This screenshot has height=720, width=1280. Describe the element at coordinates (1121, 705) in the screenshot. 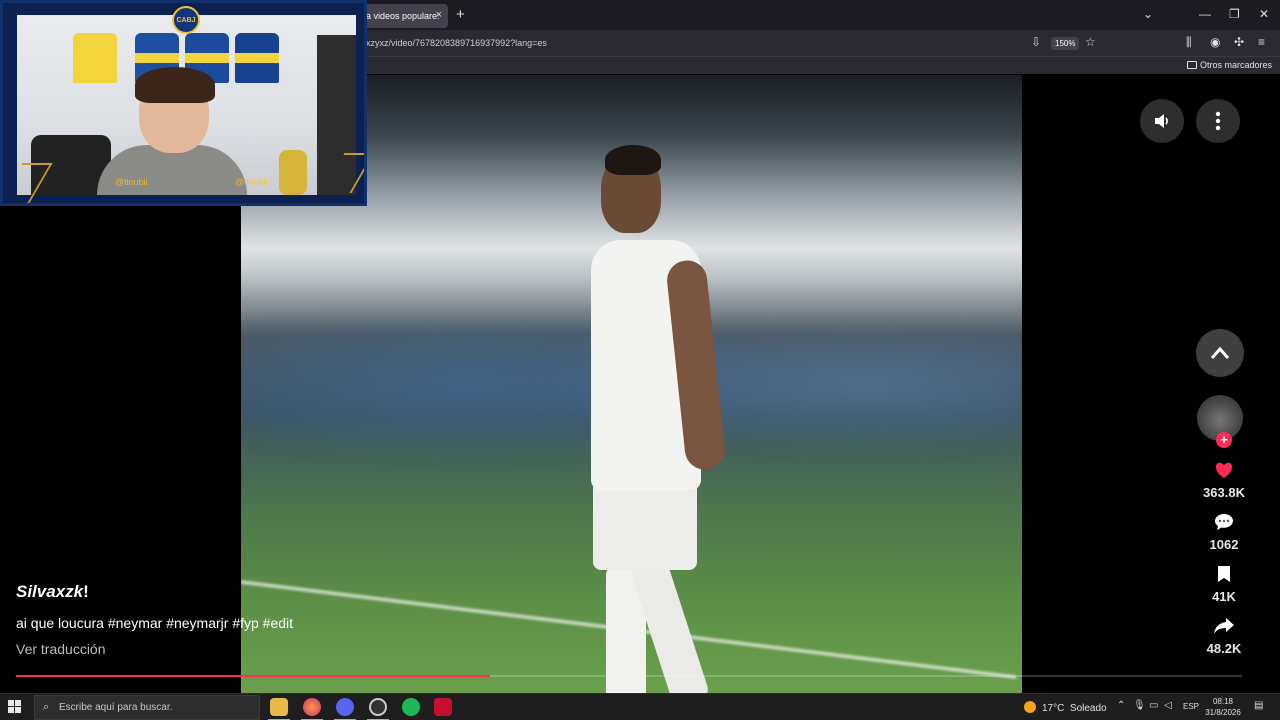

I see `tray-chevron-up-icon: ⌃` at that location.